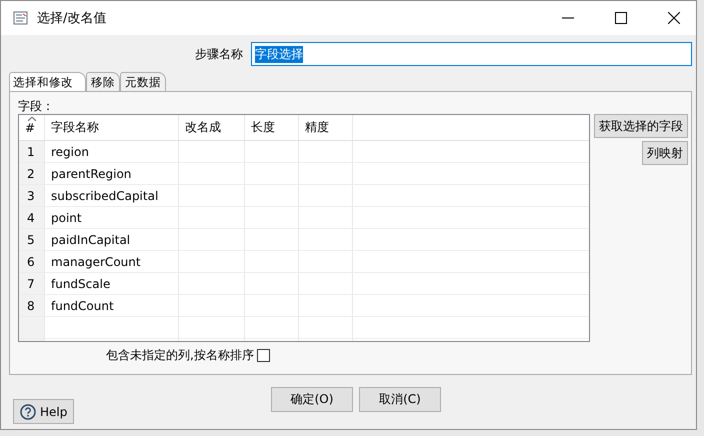 The image size is (704, 436). Describe the element at coordinates (47, 81) in the screenshot. I see `tab: 选择和修改` at that location.